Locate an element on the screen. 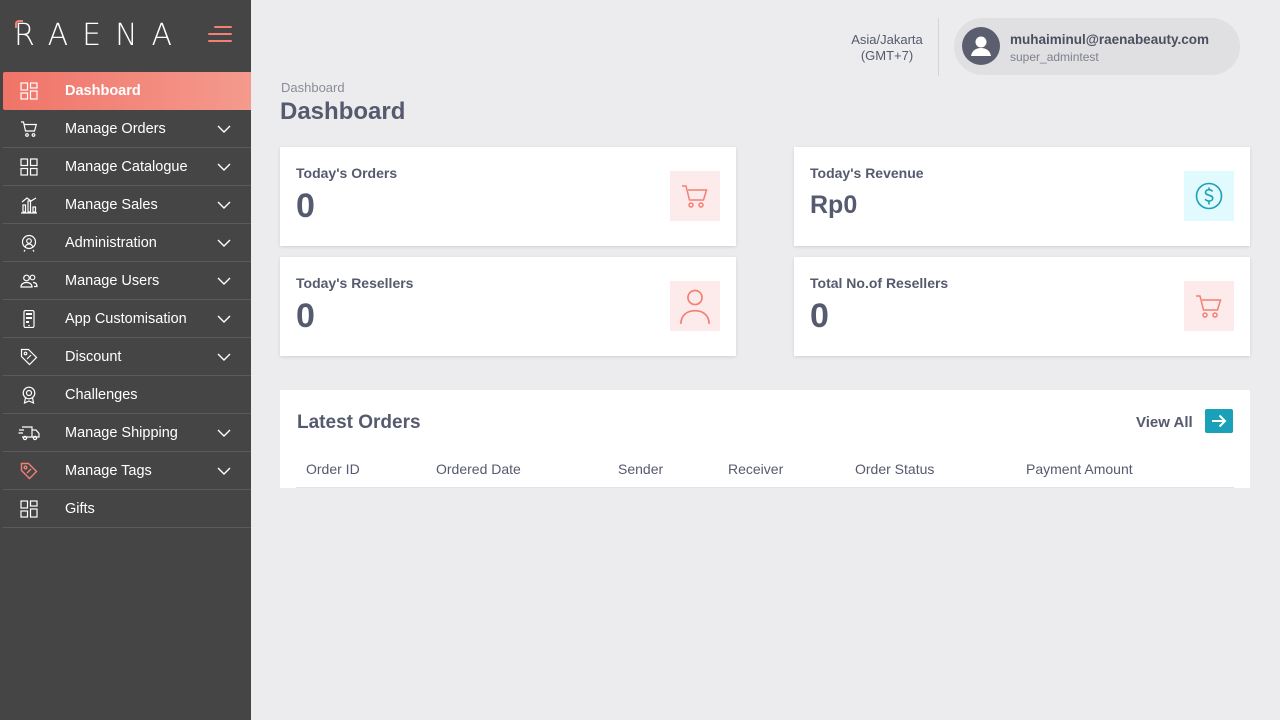  user-icon is located at coordinates (695, 306).